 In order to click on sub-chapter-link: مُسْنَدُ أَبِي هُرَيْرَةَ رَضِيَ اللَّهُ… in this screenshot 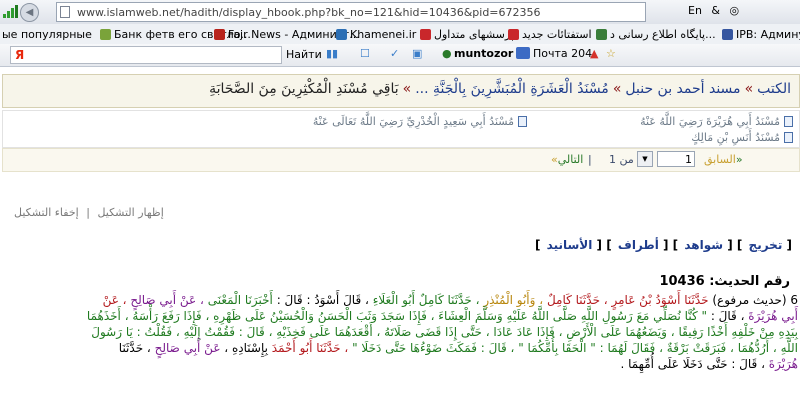, I will do `click(716, 121)`.